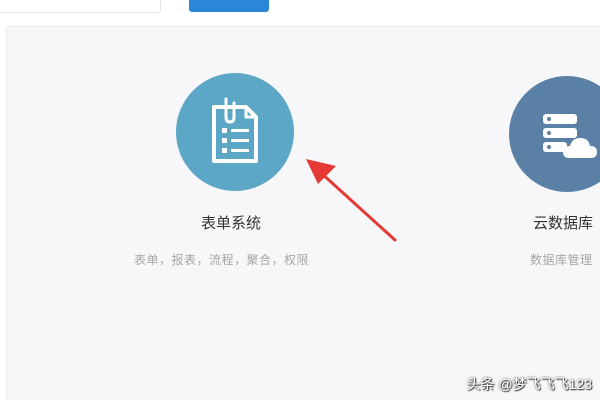 This screenshot has width=600, height=400. Describe the element at coordinates (351, 200) in the screenshot. I see `annotation-arrow` at that location.